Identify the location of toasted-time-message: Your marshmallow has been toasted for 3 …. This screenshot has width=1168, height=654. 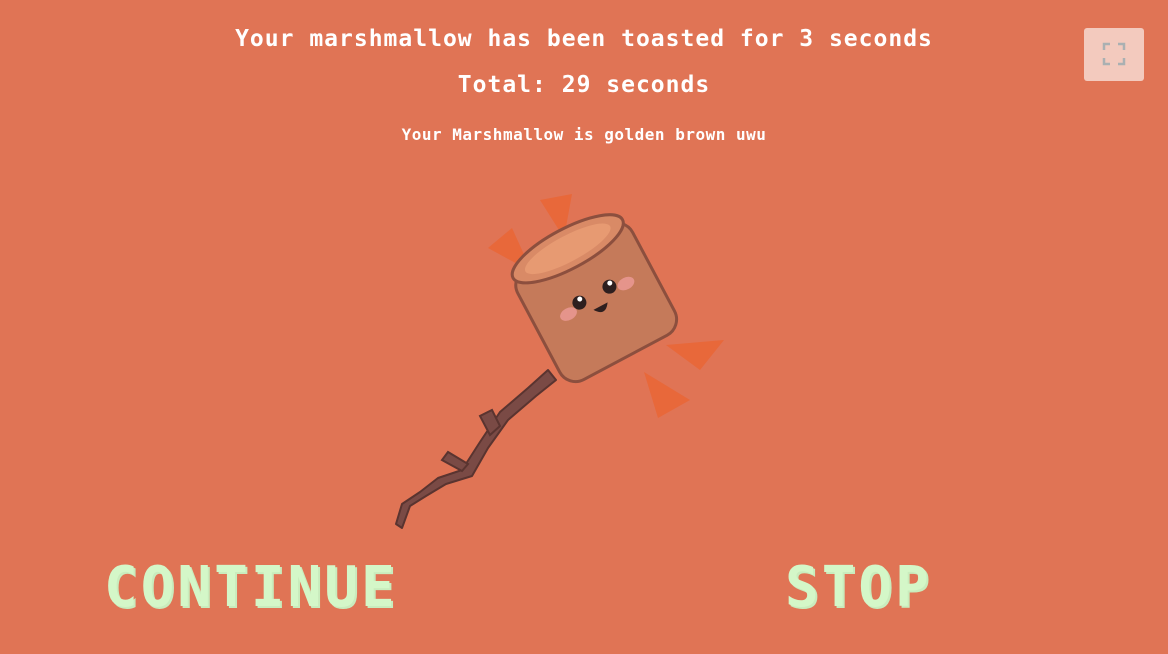
(584, 39).